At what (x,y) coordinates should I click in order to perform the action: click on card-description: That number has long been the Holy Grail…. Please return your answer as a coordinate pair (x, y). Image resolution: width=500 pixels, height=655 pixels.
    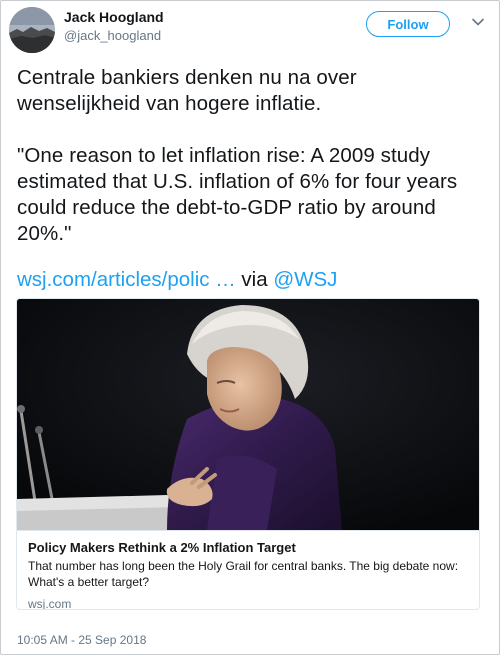
    Looking at the image, I should click on (243, 574).